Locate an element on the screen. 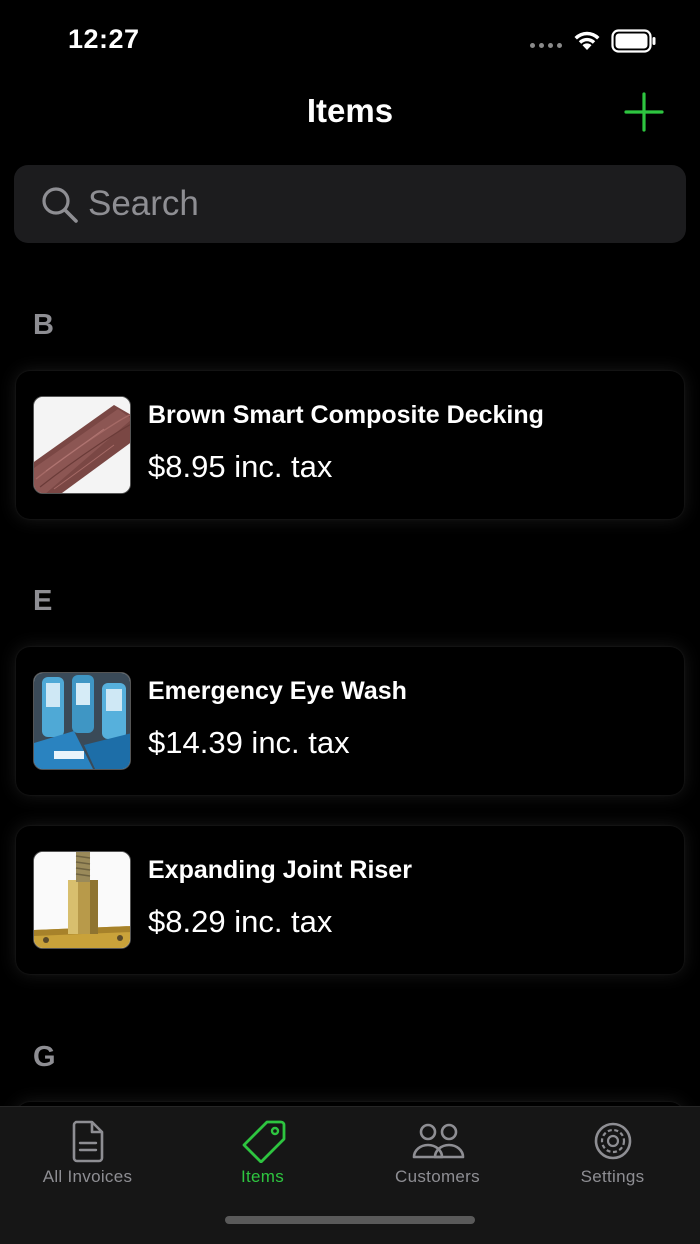 This screenshot has width=700, height=1244. tab-items: Items is located at coordinates (262, 1157).